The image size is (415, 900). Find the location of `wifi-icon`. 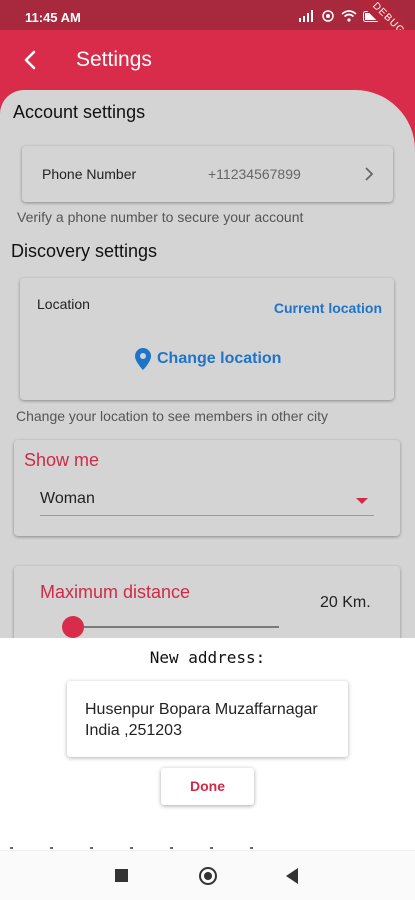

wifi-icon is located at coordinates (349, 16).